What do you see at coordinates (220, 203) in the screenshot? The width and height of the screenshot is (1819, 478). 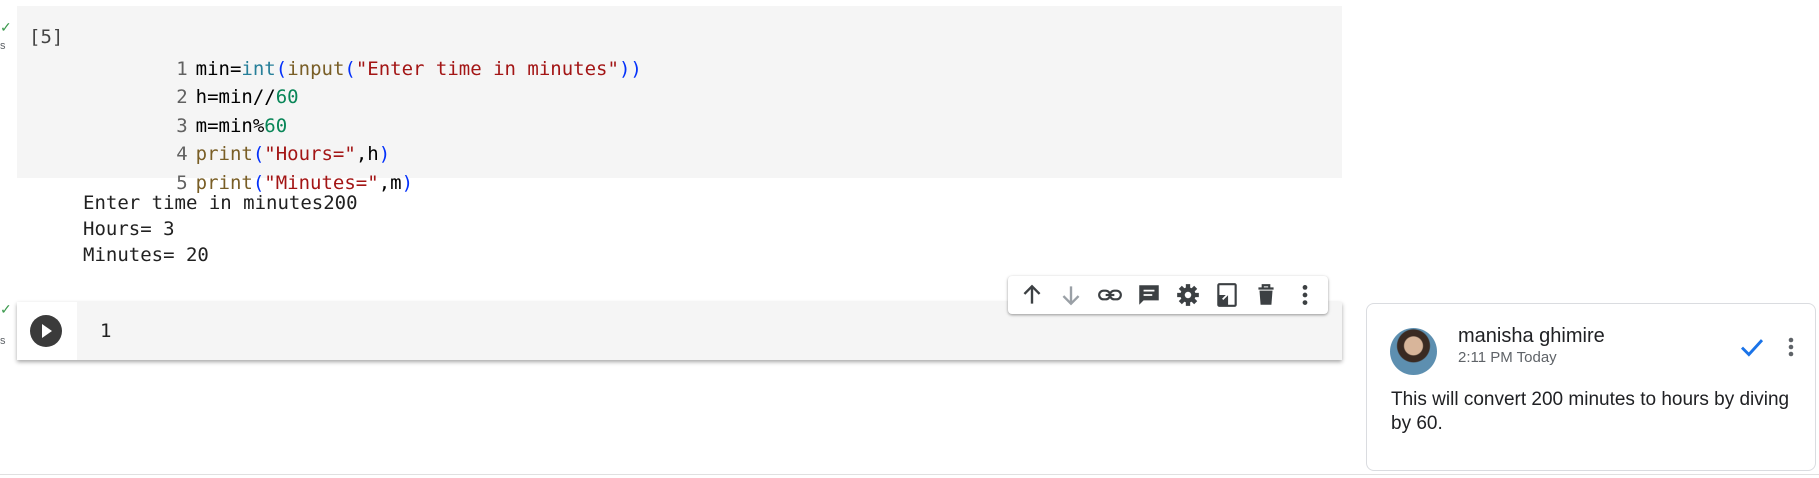 I see `output-line: Enter time in minutes200` at bounding box center [220, 203].